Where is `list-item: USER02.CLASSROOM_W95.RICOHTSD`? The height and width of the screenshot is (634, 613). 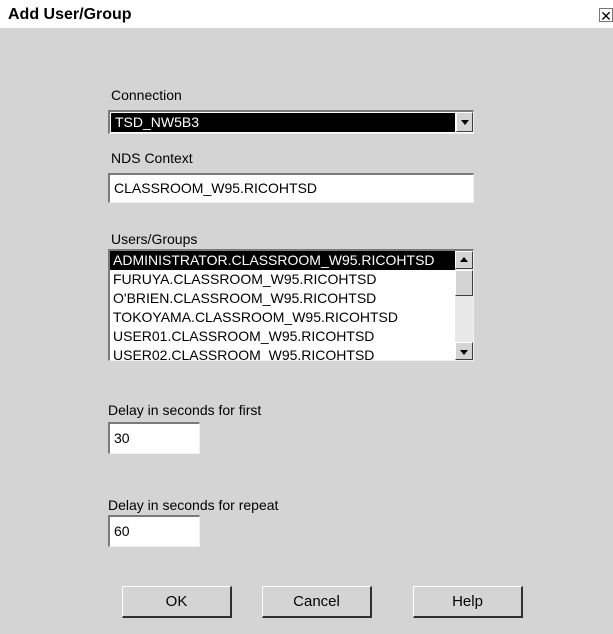 list-item: USER02.CLASSROOM_W95.RICOHTSD is located at coordinates (283, 353).